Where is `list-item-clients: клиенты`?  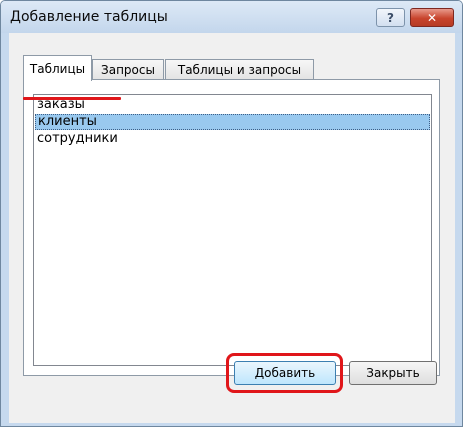 list-item-clients: клиенты is located at coordinates (232, 122).